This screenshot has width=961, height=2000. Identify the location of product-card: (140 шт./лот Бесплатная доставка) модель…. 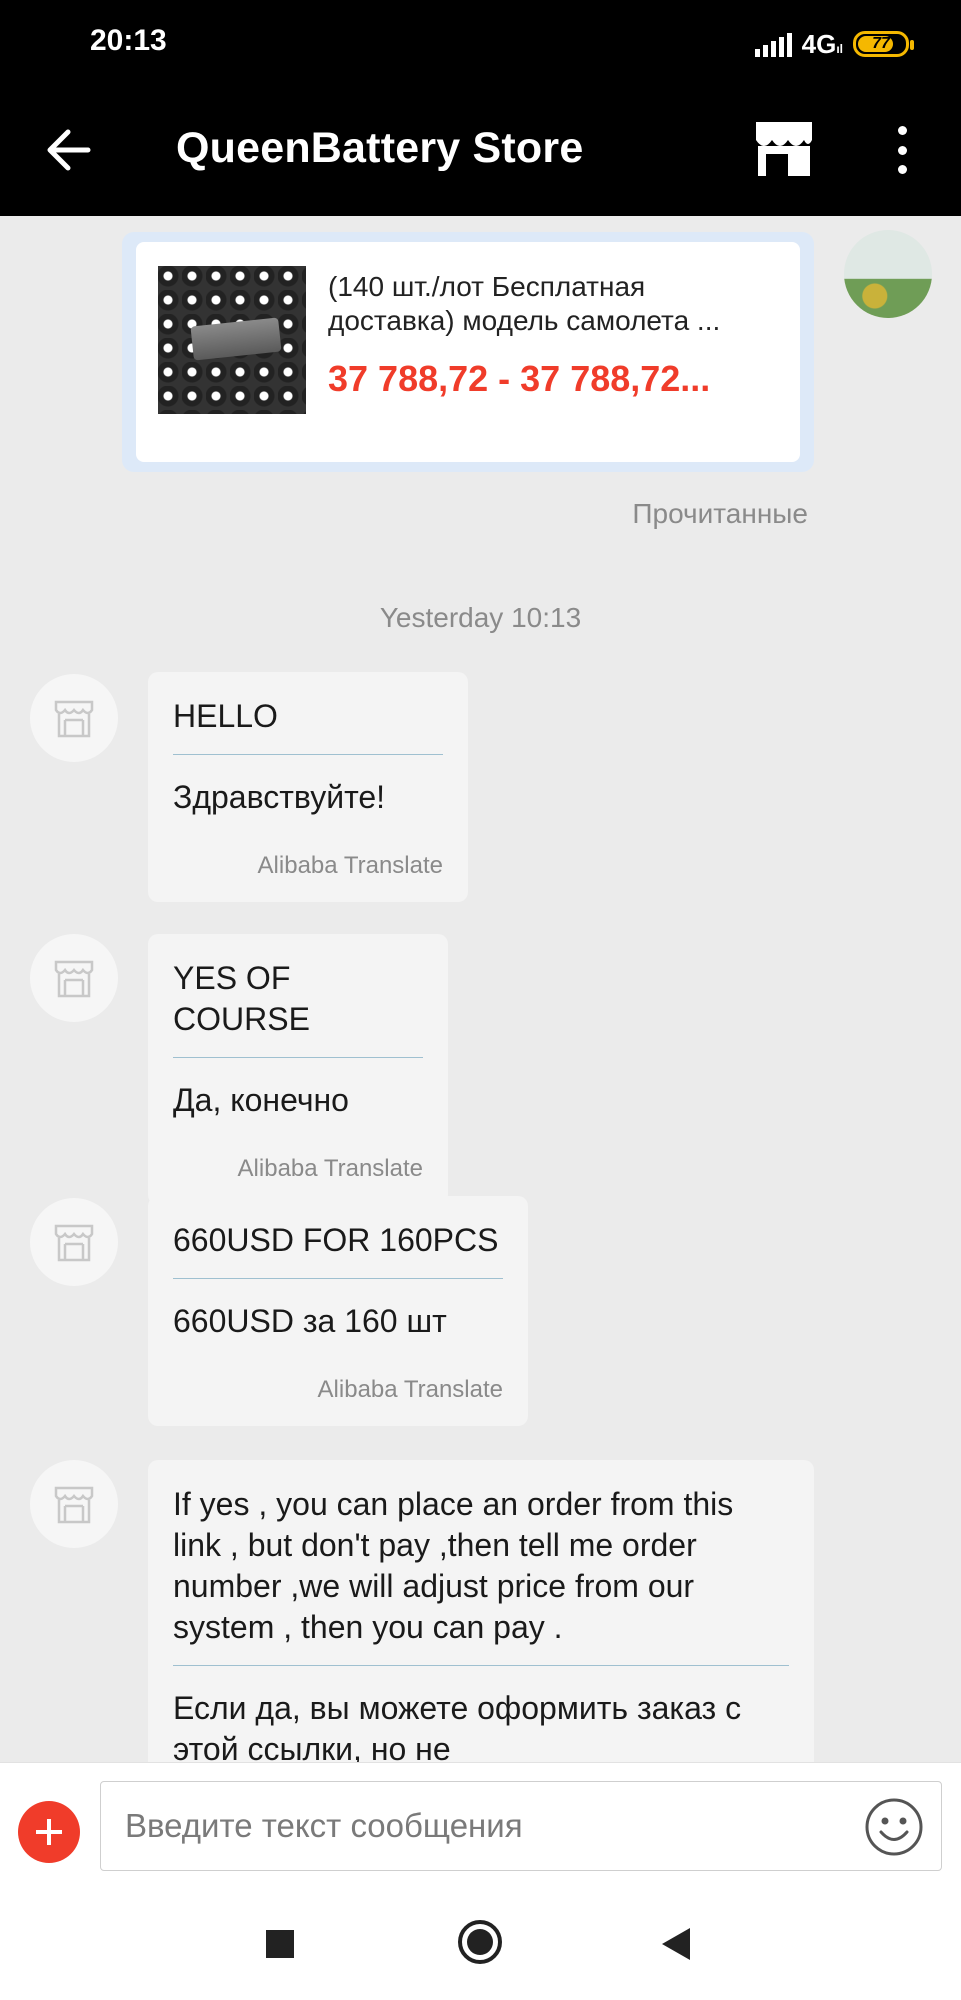
(468, 352).